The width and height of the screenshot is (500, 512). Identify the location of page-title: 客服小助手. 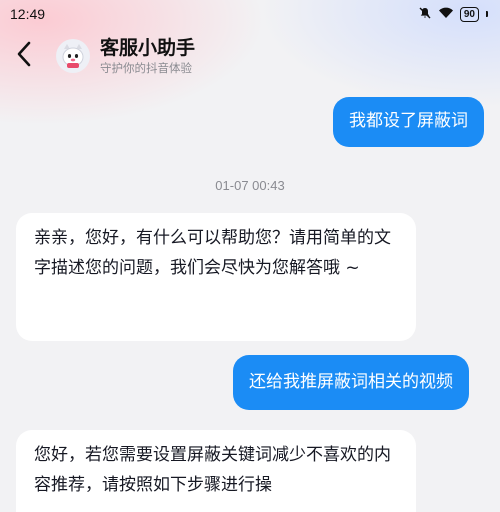
(148, 48).